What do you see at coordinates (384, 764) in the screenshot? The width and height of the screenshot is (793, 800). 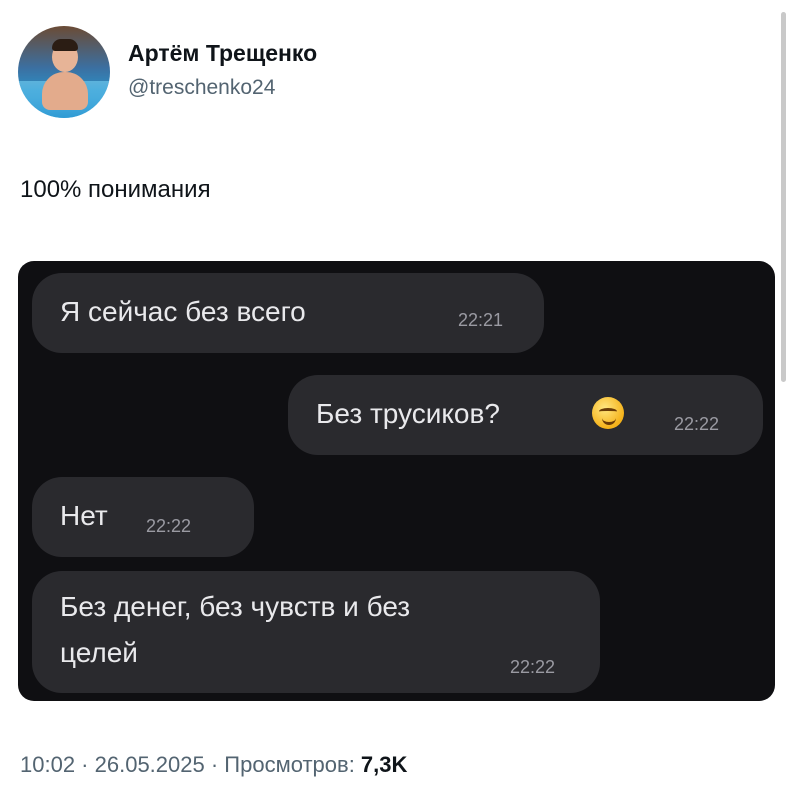 I see `views-count: 7,3K` at bounding box center [384, 764].